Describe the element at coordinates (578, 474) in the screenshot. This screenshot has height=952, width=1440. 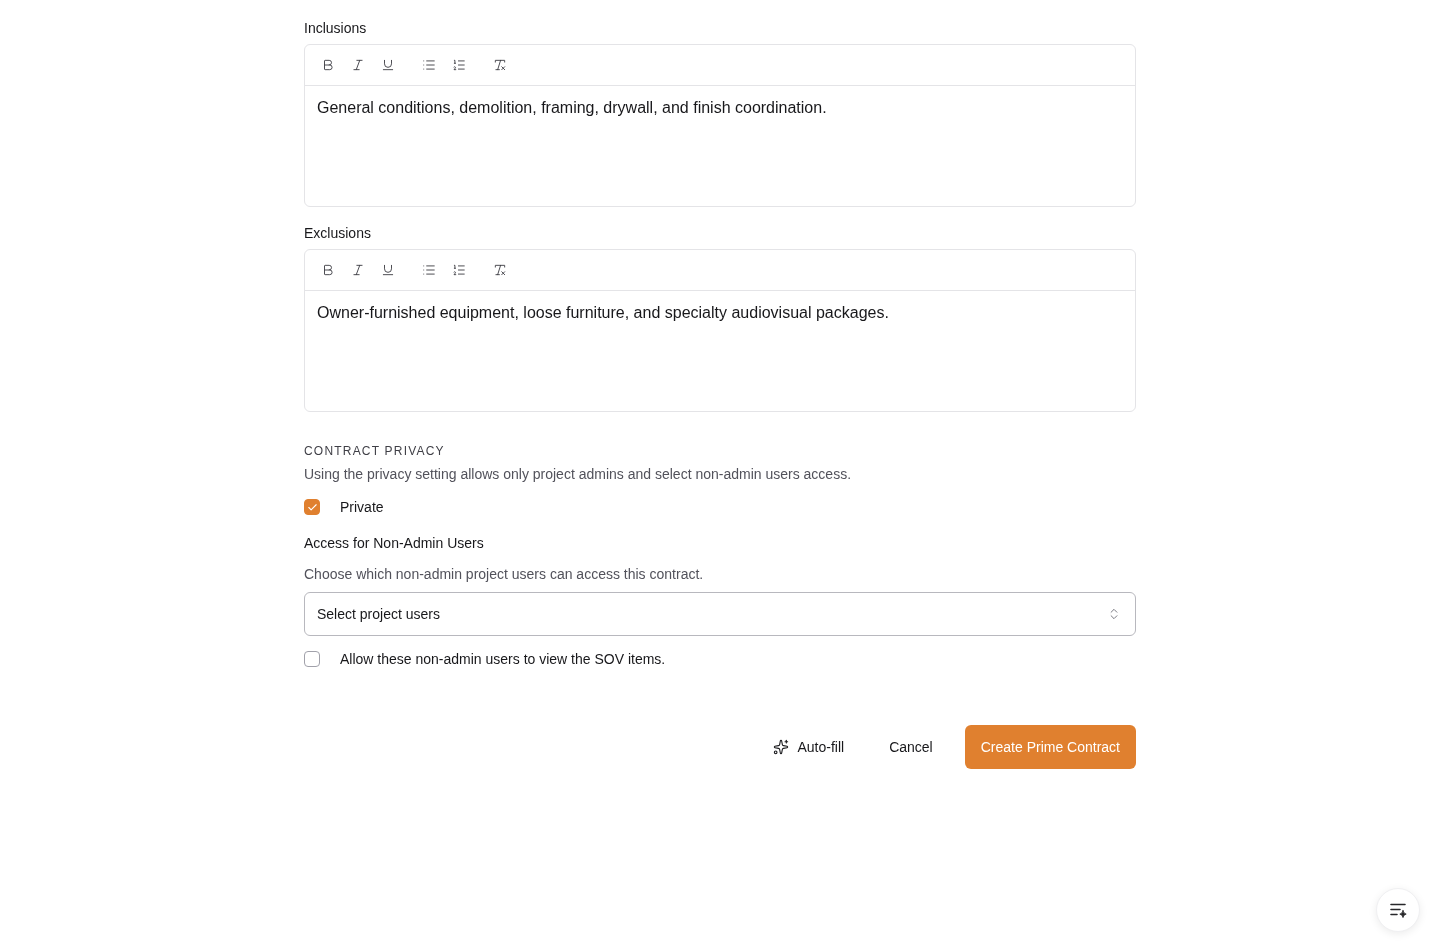
I see `section-description: Using the privacy setting allows only project admins and select non-admin users access.` at that location.